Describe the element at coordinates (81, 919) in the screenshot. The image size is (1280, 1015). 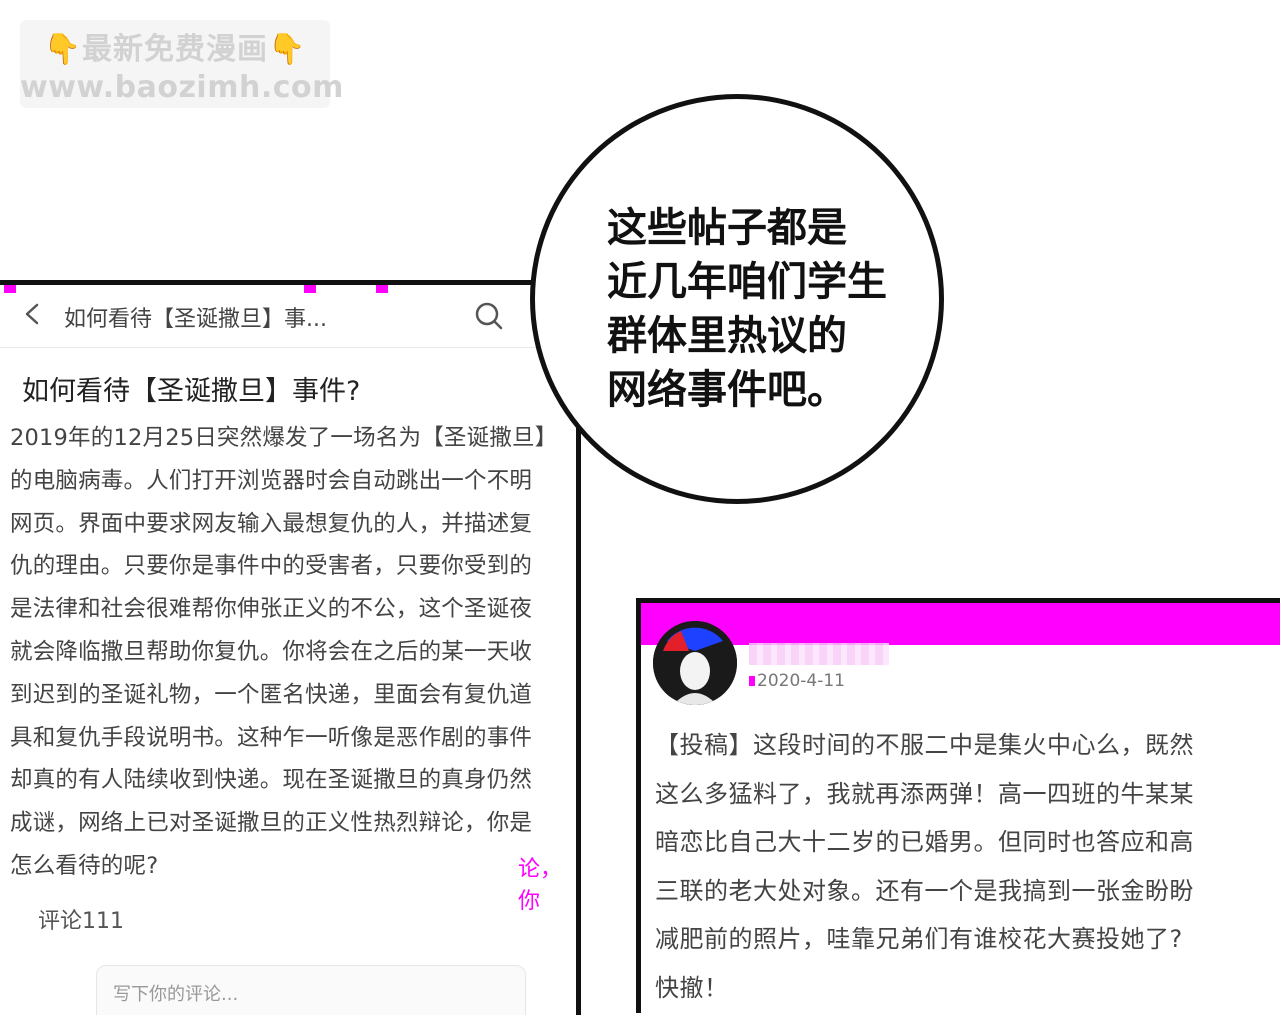
I see `comment-count: 评论111` at that location.